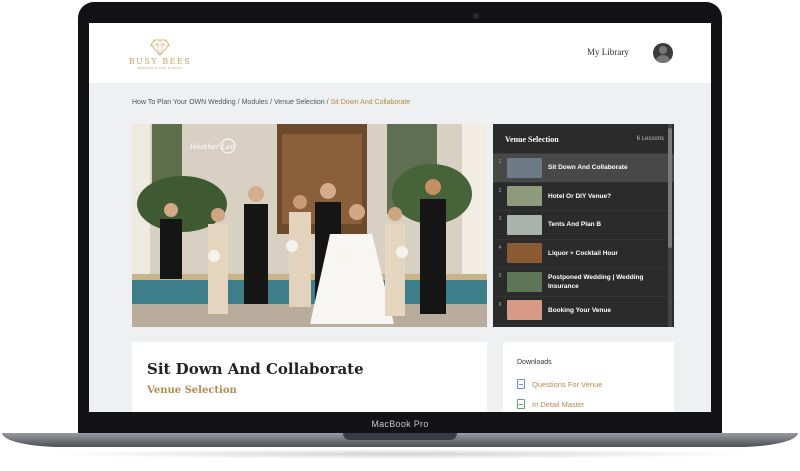  What do you see at coordinates (500, 247) in the screenshot?
I see `lesson-number: 4` at bounding box center [500, 247].